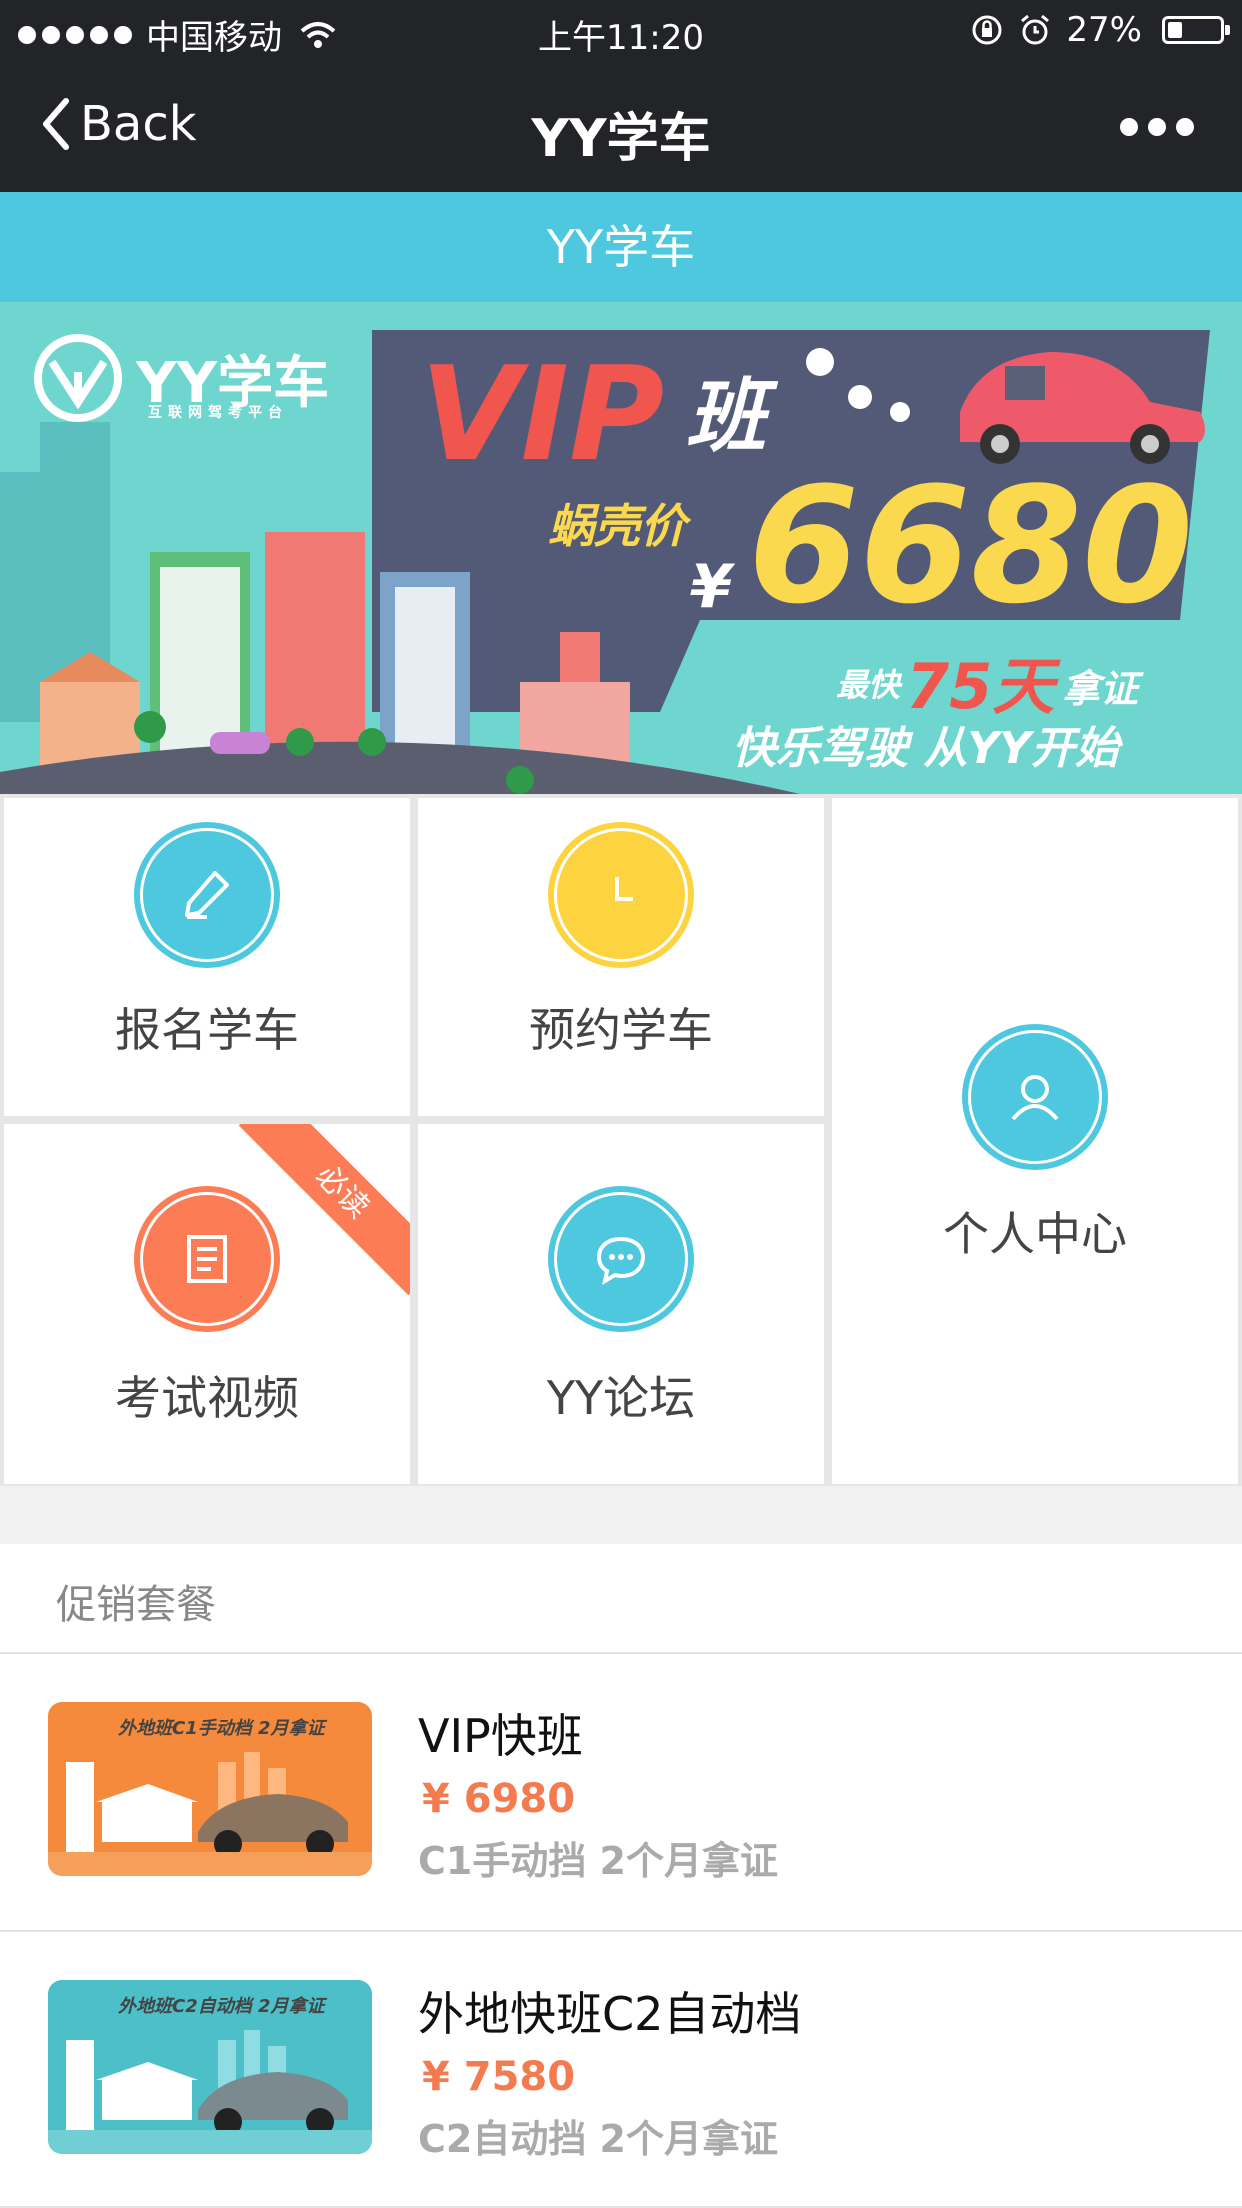  What do you see at coordinates (598, 1861) in the screenshot?
I see `promo-desc: C1手动挡 2个月拿证` at bounding box center [598, 1861].